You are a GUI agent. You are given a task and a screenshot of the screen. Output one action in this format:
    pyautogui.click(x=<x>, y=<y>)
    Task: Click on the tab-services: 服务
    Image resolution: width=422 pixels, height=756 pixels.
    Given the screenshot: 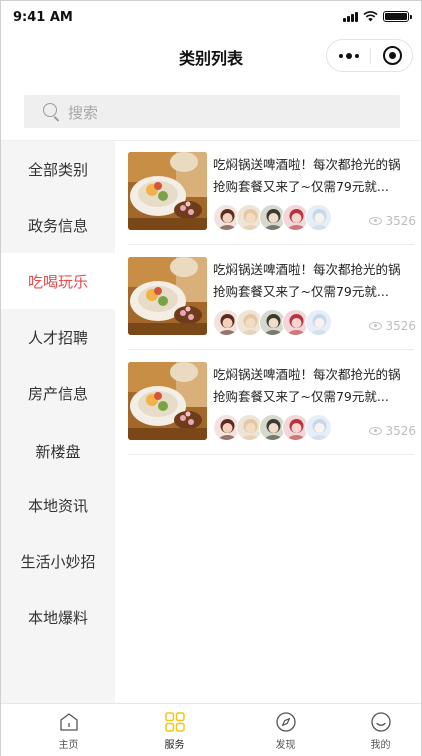 What is the action you would take?
    pyautogui.click(x=174, y=730)
    